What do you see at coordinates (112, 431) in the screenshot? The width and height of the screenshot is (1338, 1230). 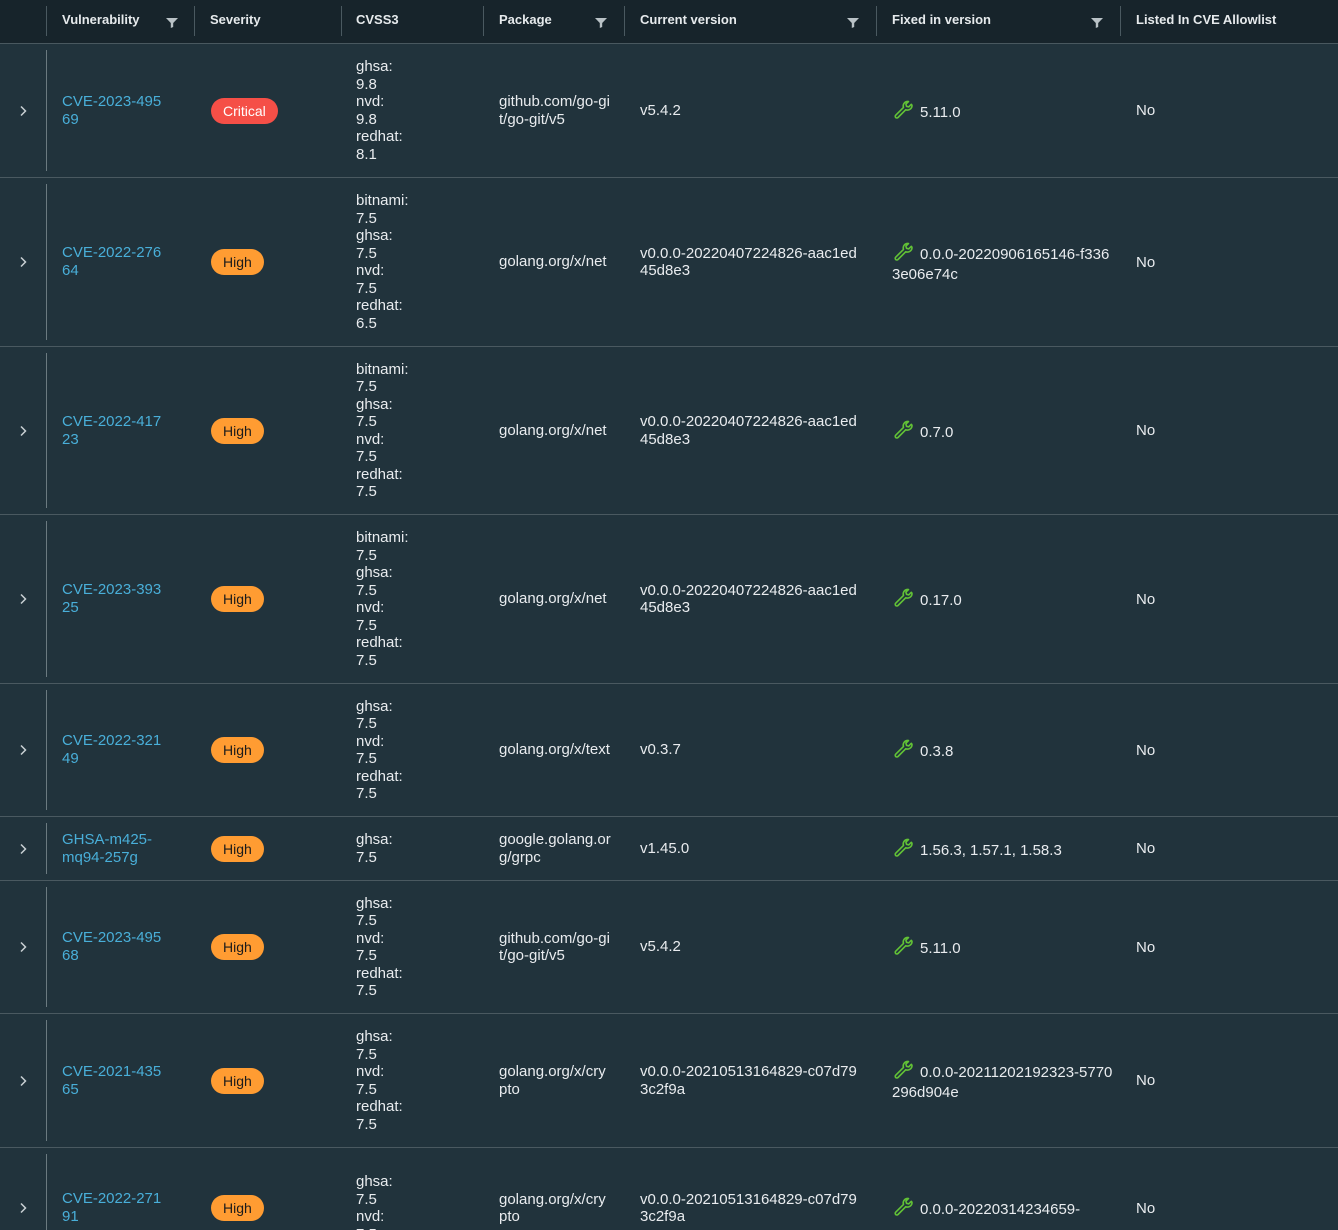 I see `vulnerability-link: CVE-2022-41723` at bounding box center [112, 431].